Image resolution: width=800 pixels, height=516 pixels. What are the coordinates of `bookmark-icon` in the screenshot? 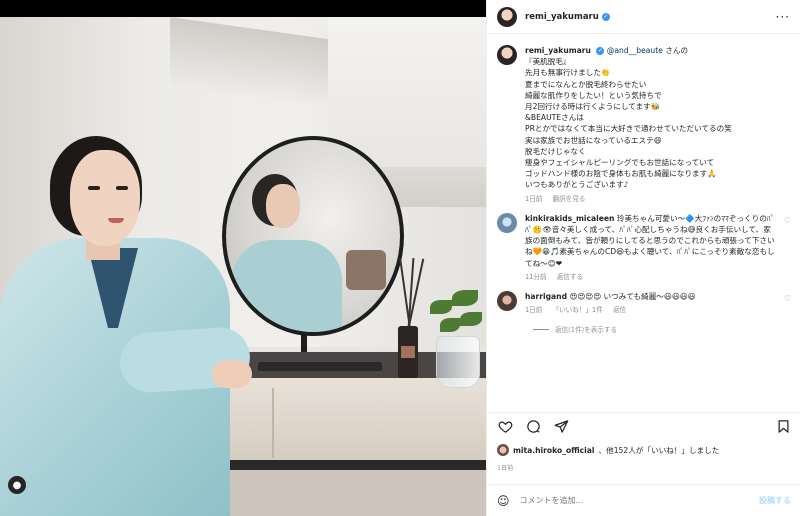 It's located at (783, 427).